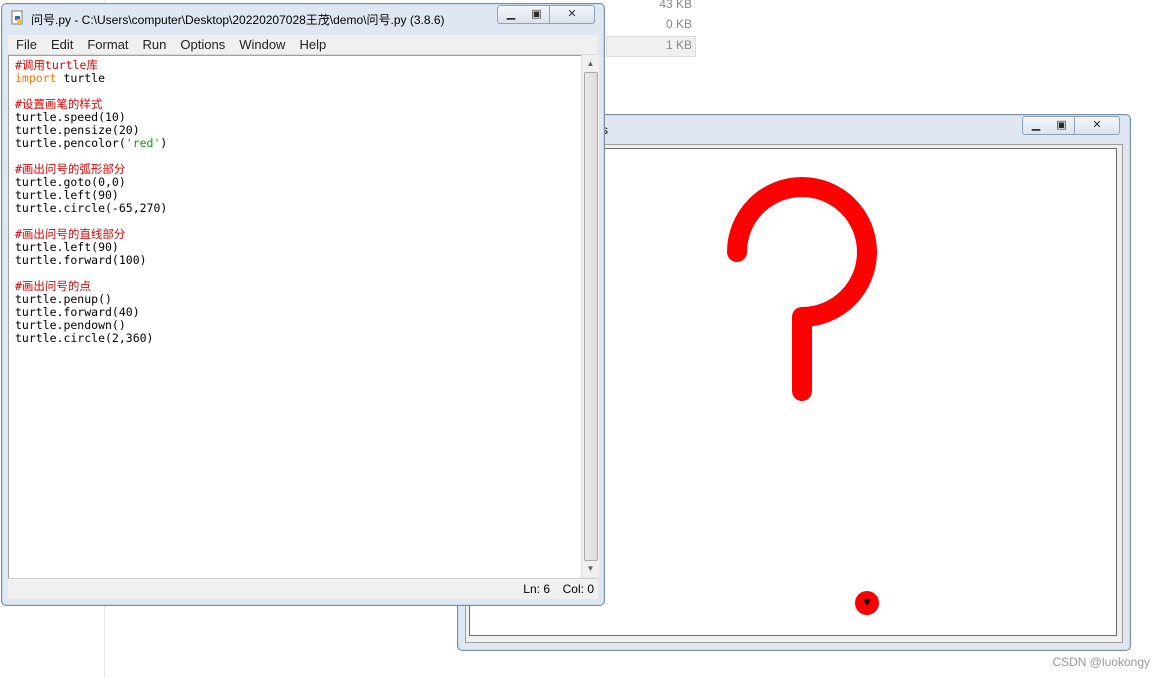  I want to click on code-token: import, so click(36, 78).